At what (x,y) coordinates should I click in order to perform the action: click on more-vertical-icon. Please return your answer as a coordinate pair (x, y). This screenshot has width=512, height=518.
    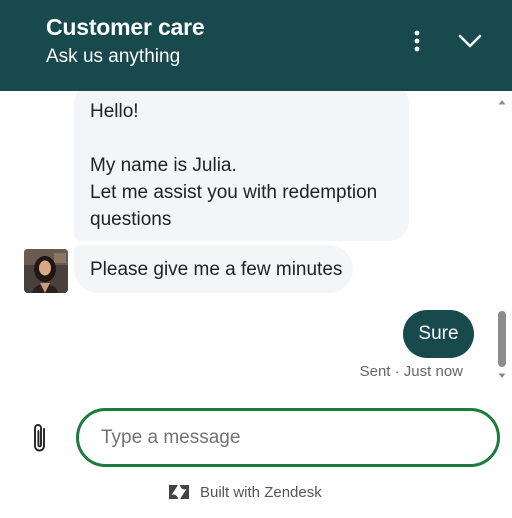
    Looking at the image, I should click on (417, 41).